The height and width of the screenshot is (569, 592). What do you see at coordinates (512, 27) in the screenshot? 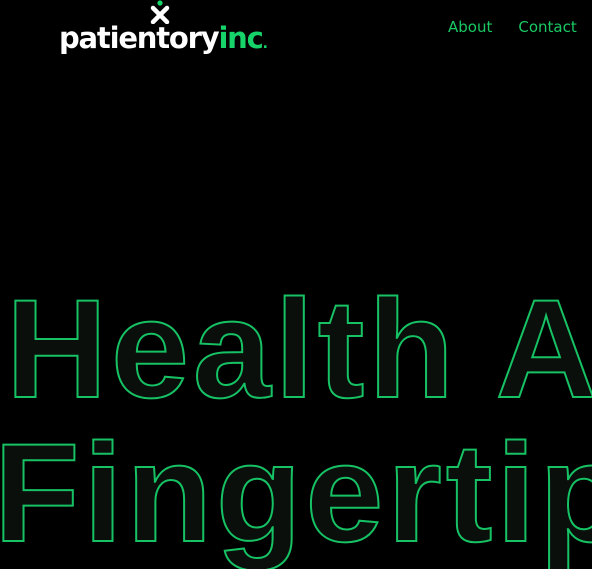
I see `top-nav: About Contact` at bounding box center [512, 27].